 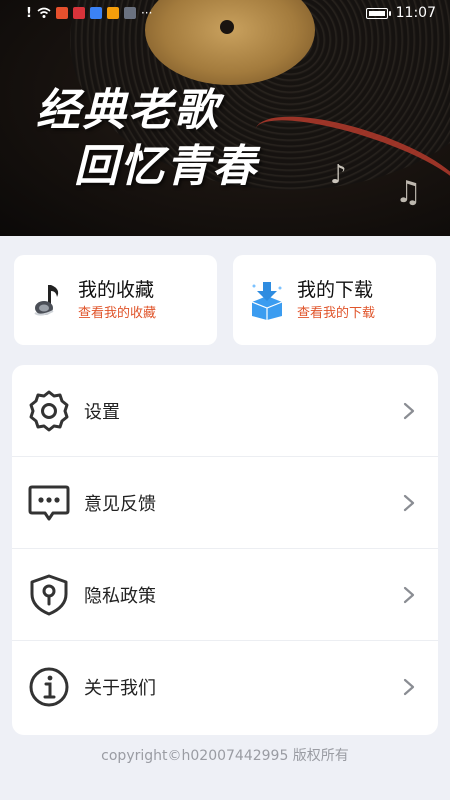 I want to click on music-note-icon, so click(x=48, y=300).